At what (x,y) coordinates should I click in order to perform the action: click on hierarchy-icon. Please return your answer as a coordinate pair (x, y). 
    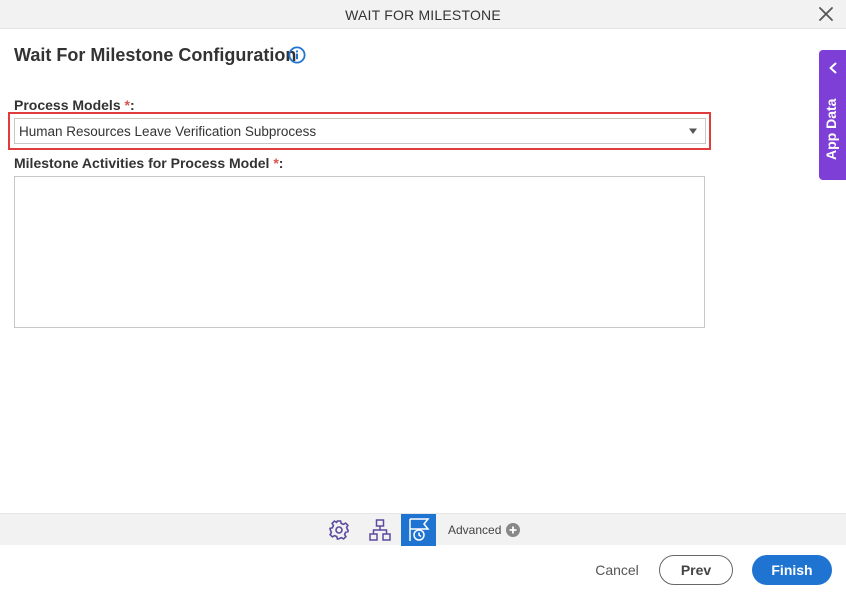
    Looking at the image, I should click on (380, 530).